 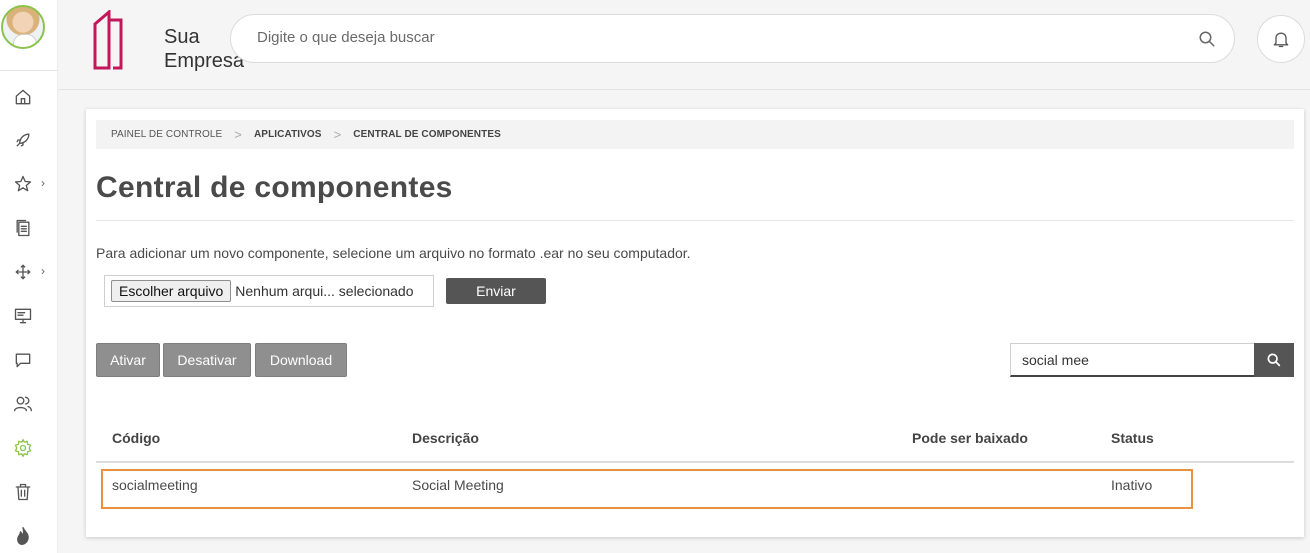 What do you see at coordinates (458, 485) in the screenshot?
I see `row-description: Social Meeting` at bounding box center [458, 485].